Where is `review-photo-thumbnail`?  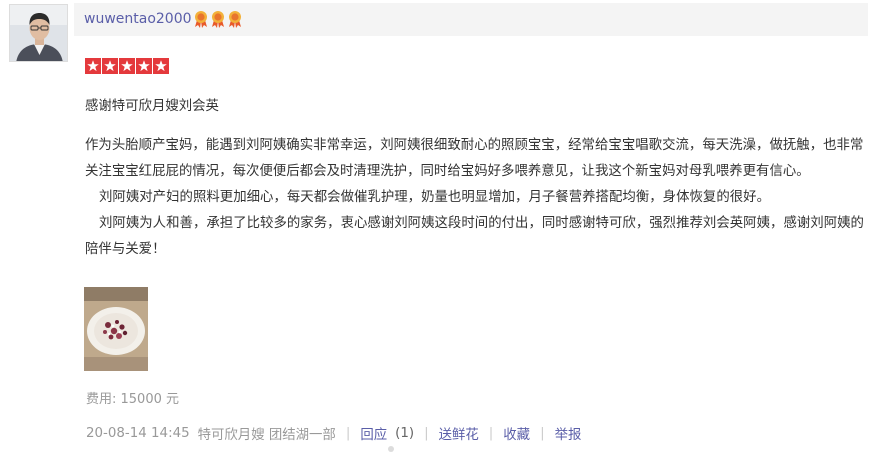
review-photo-thumbnail is located at coordinates (116, 329).